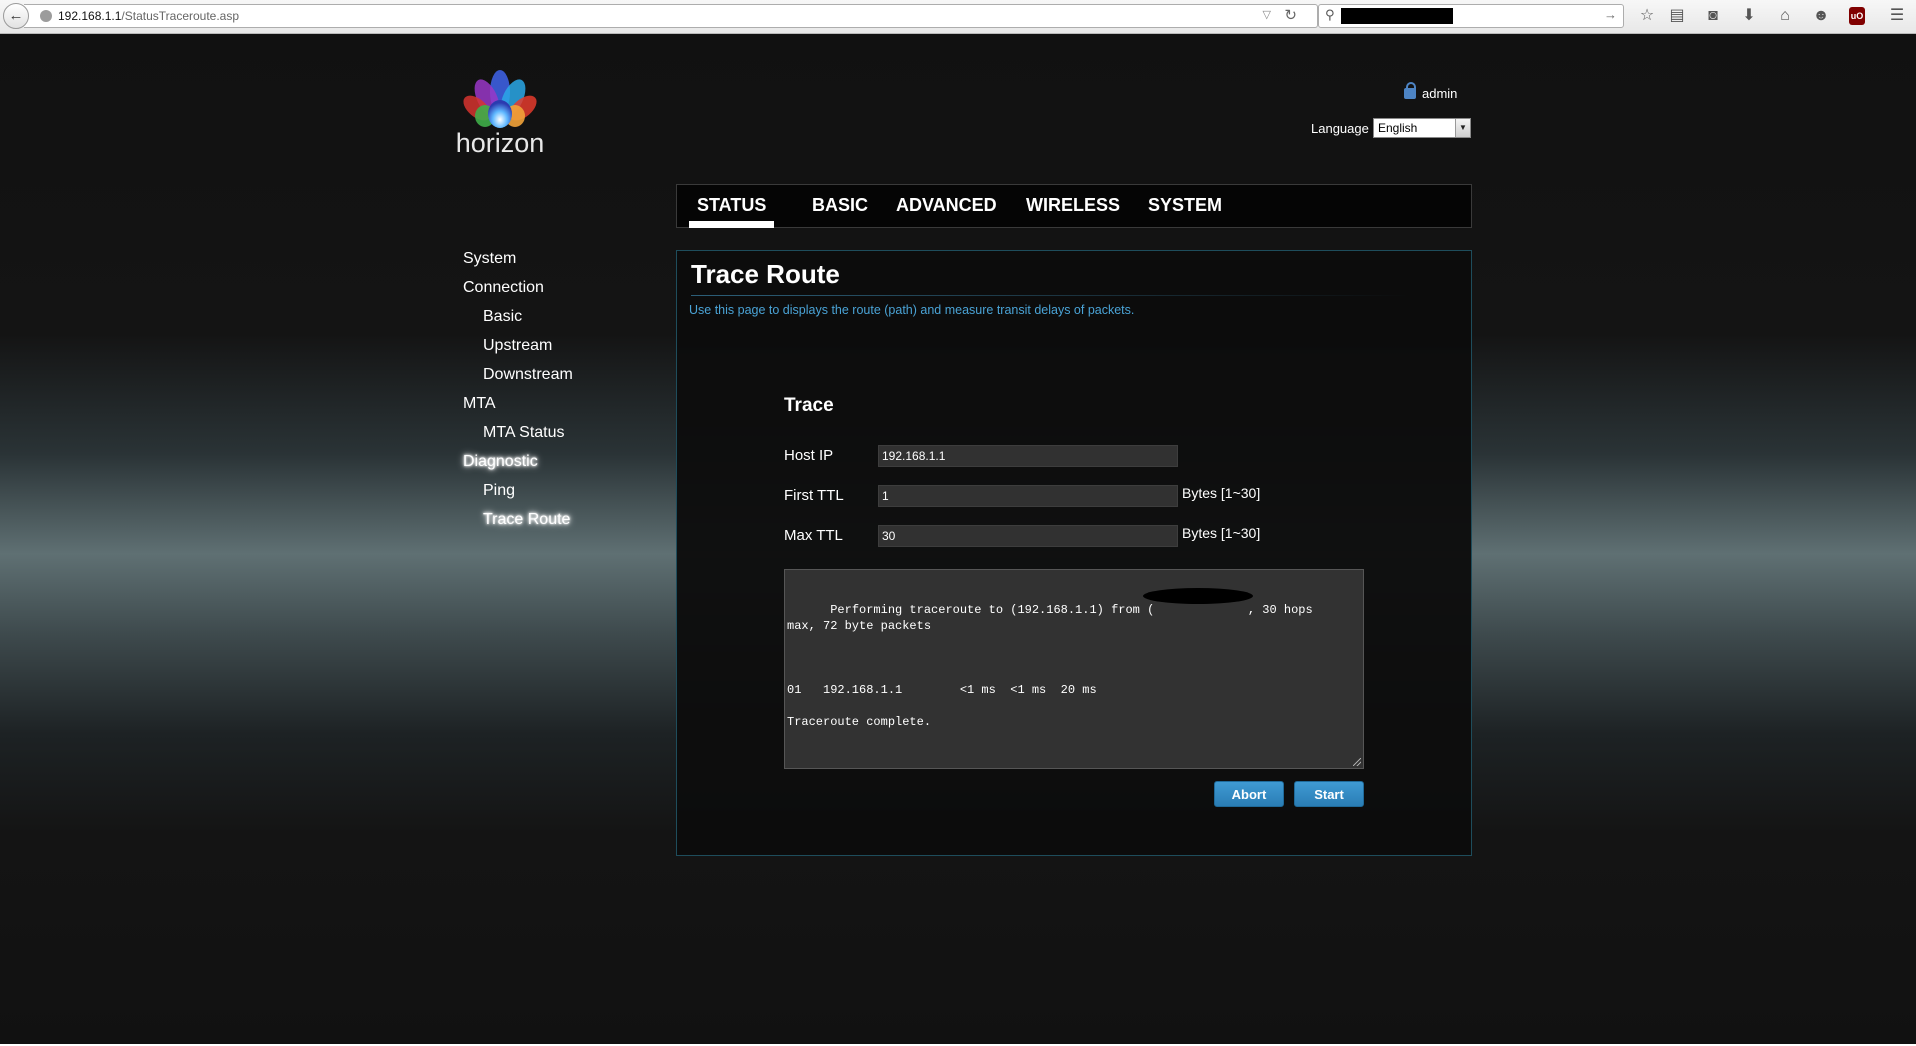 The height and width of the screenshot is (1046, 1916). I want to click on first-ttl-unit: Bytes [1~30], so click(1221, 493).